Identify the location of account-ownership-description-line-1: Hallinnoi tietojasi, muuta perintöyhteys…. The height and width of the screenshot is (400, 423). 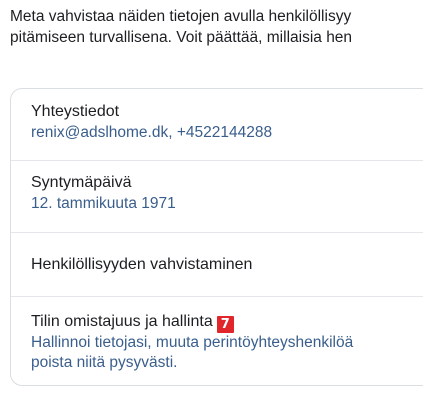
(192, 342).